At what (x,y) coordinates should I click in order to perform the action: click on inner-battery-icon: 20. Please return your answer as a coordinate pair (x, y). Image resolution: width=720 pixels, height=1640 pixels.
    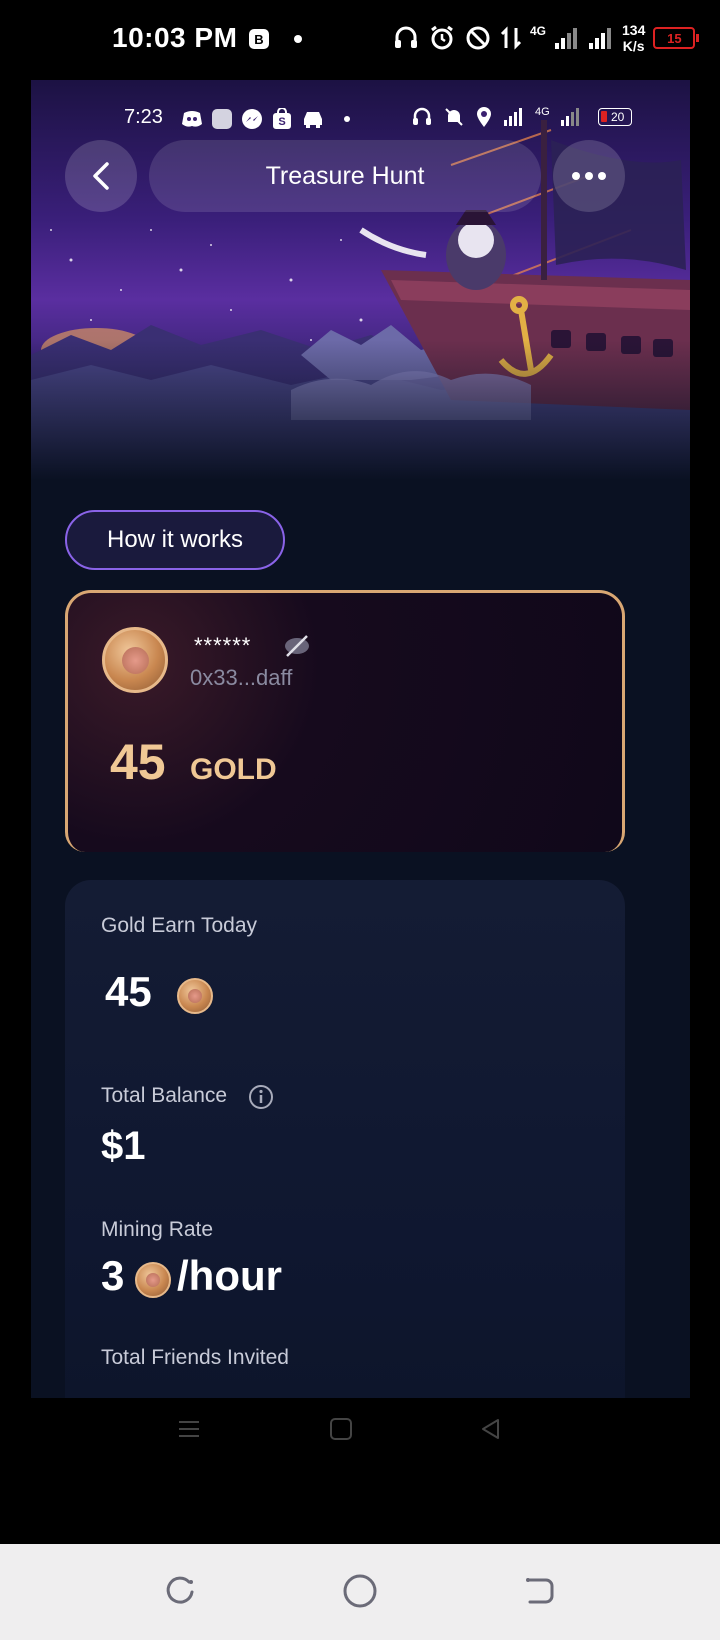
    Looking at the image, I should click on (614, 117).